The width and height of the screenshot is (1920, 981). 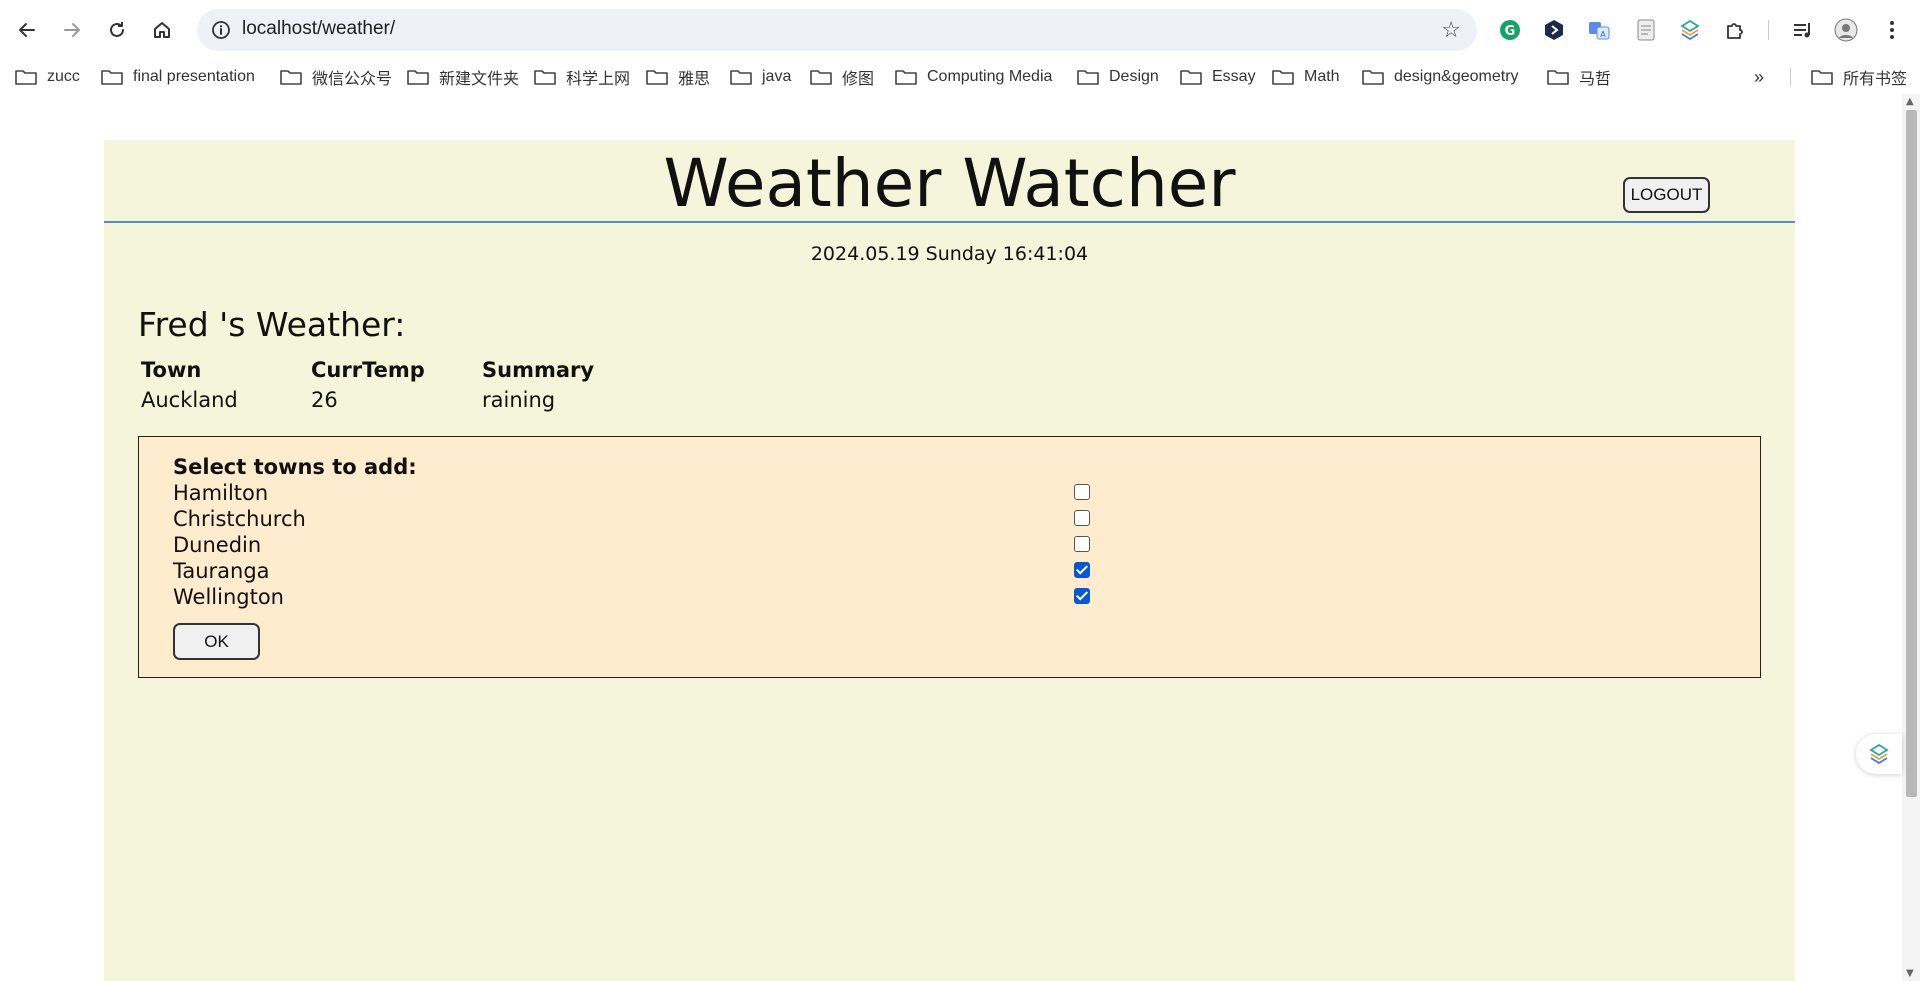 I want to click on add-towns-title: Select towns to add:, so click(x=295, y=467).